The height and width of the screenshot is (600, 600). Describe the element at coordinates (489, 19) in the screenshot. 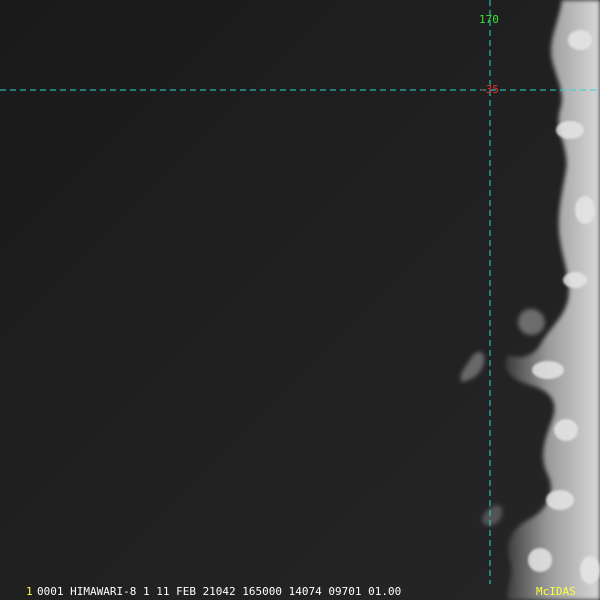

I see `longitude-label: 170` at that location.